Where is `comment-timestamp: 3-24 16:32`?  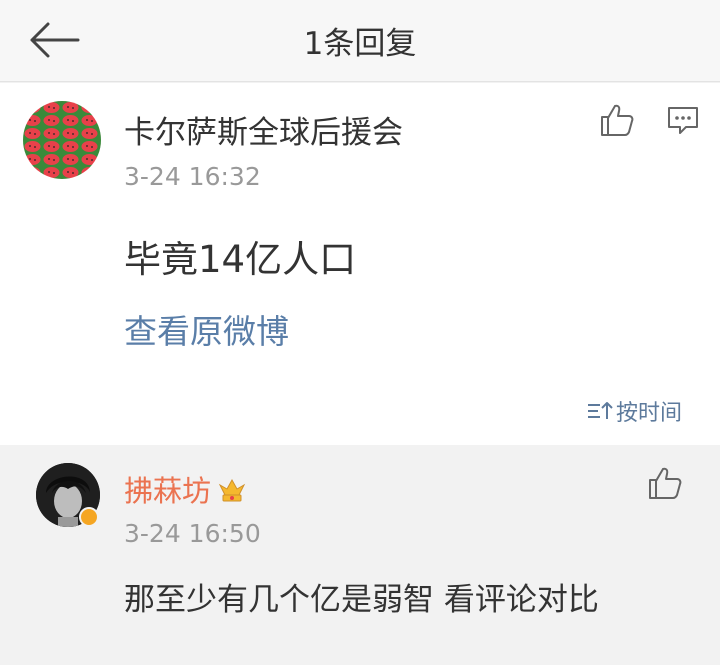
comment-timestamp: 3-24 16:32 is located at coordinates (192, 176).